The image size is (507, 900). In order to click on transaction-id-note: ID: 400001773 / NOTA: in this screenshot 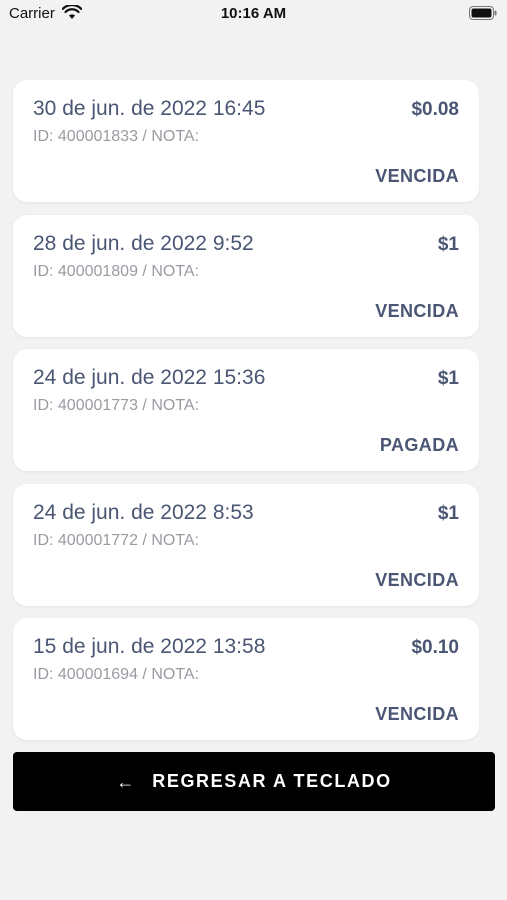, I will do `click(116, 405)`.